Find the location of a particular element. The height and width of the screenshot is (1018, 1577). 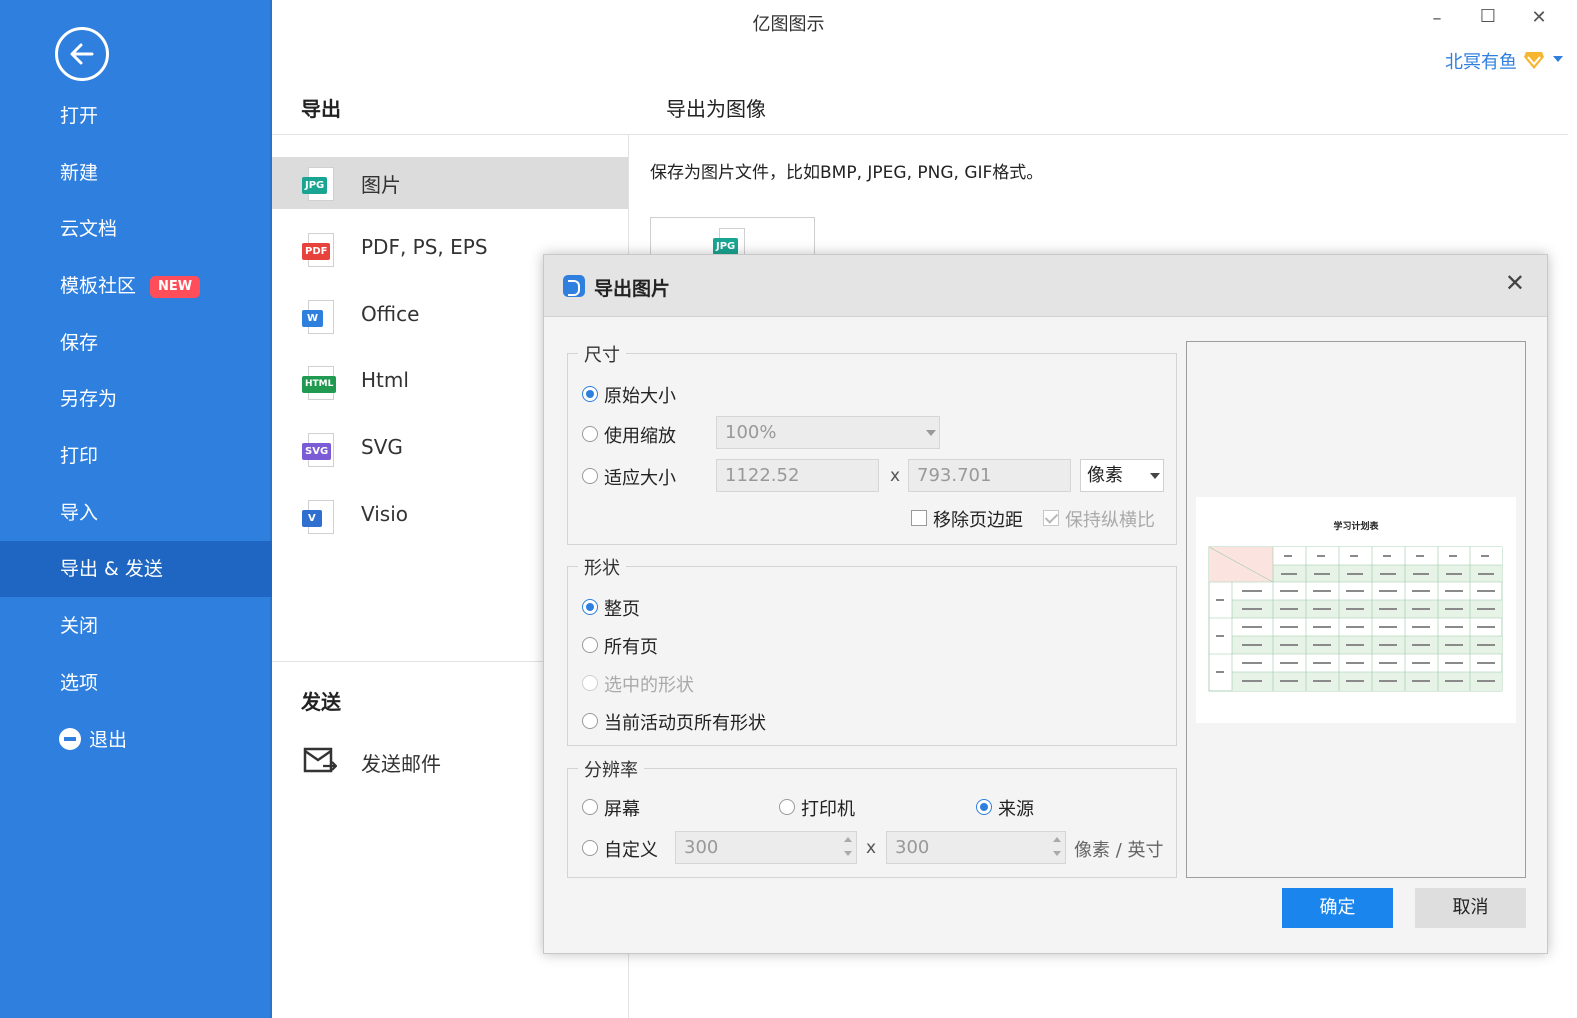

dpi-y-input: 300 is located at coordinates (976, 847).